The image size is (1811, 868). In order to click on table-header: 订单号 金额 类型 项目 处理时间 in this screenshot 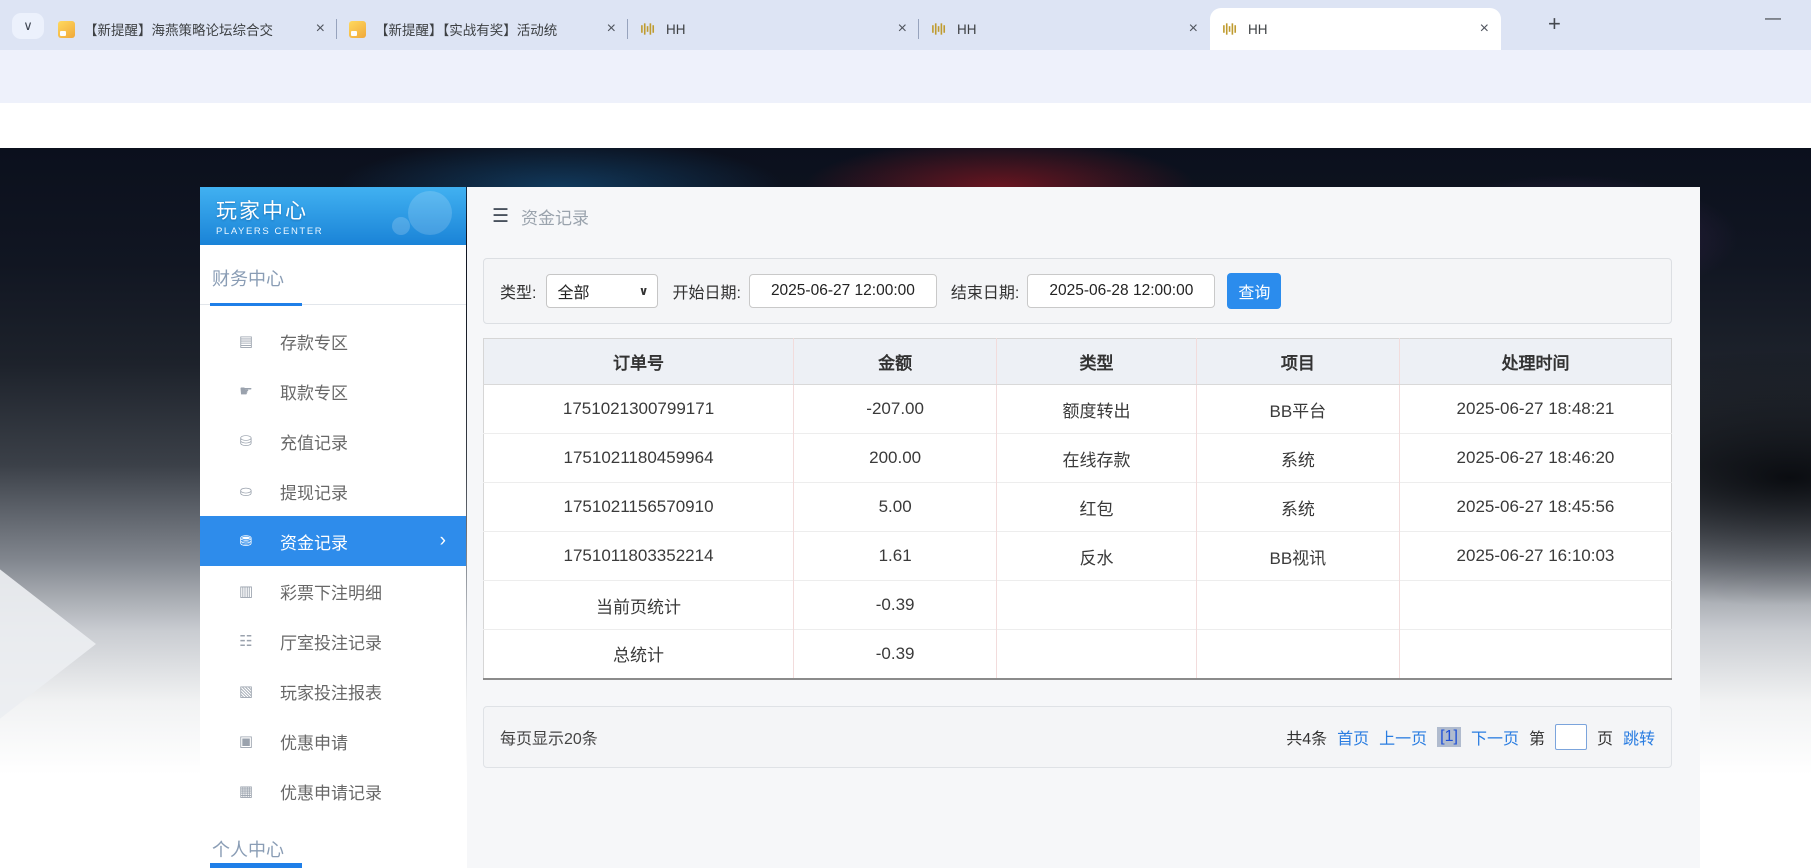, I will do `click(1077, 361)`.